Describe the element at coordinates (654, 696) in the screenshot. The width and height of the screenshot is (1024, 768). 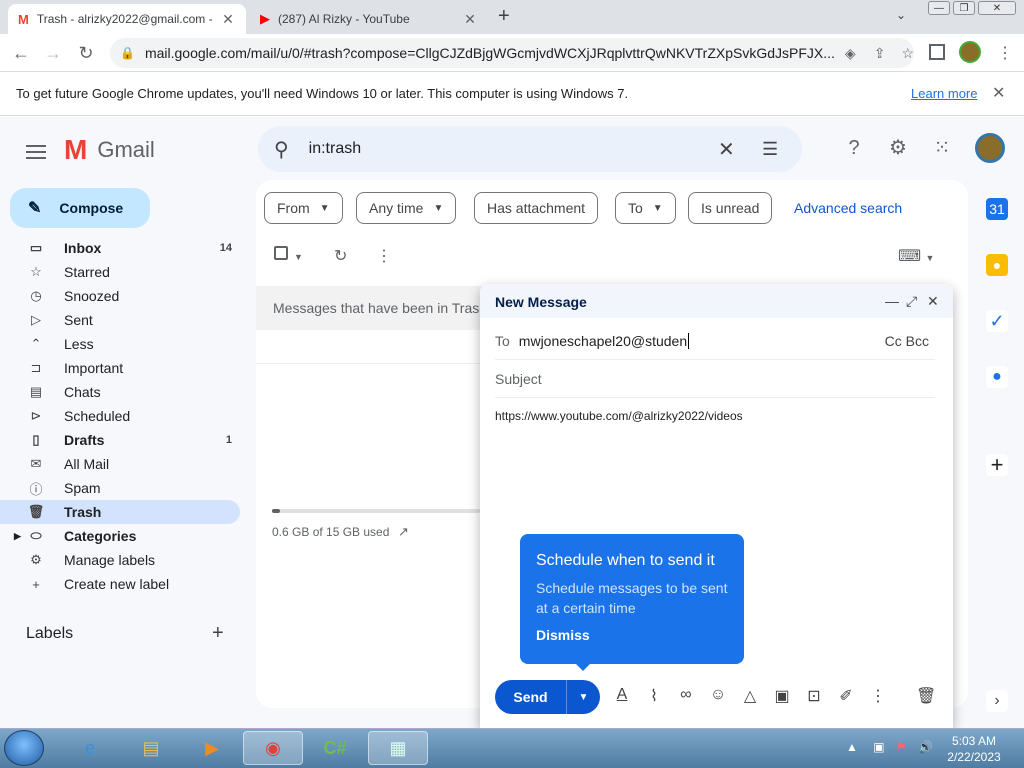
I see `attach-file-icon: ⌇` at that location.